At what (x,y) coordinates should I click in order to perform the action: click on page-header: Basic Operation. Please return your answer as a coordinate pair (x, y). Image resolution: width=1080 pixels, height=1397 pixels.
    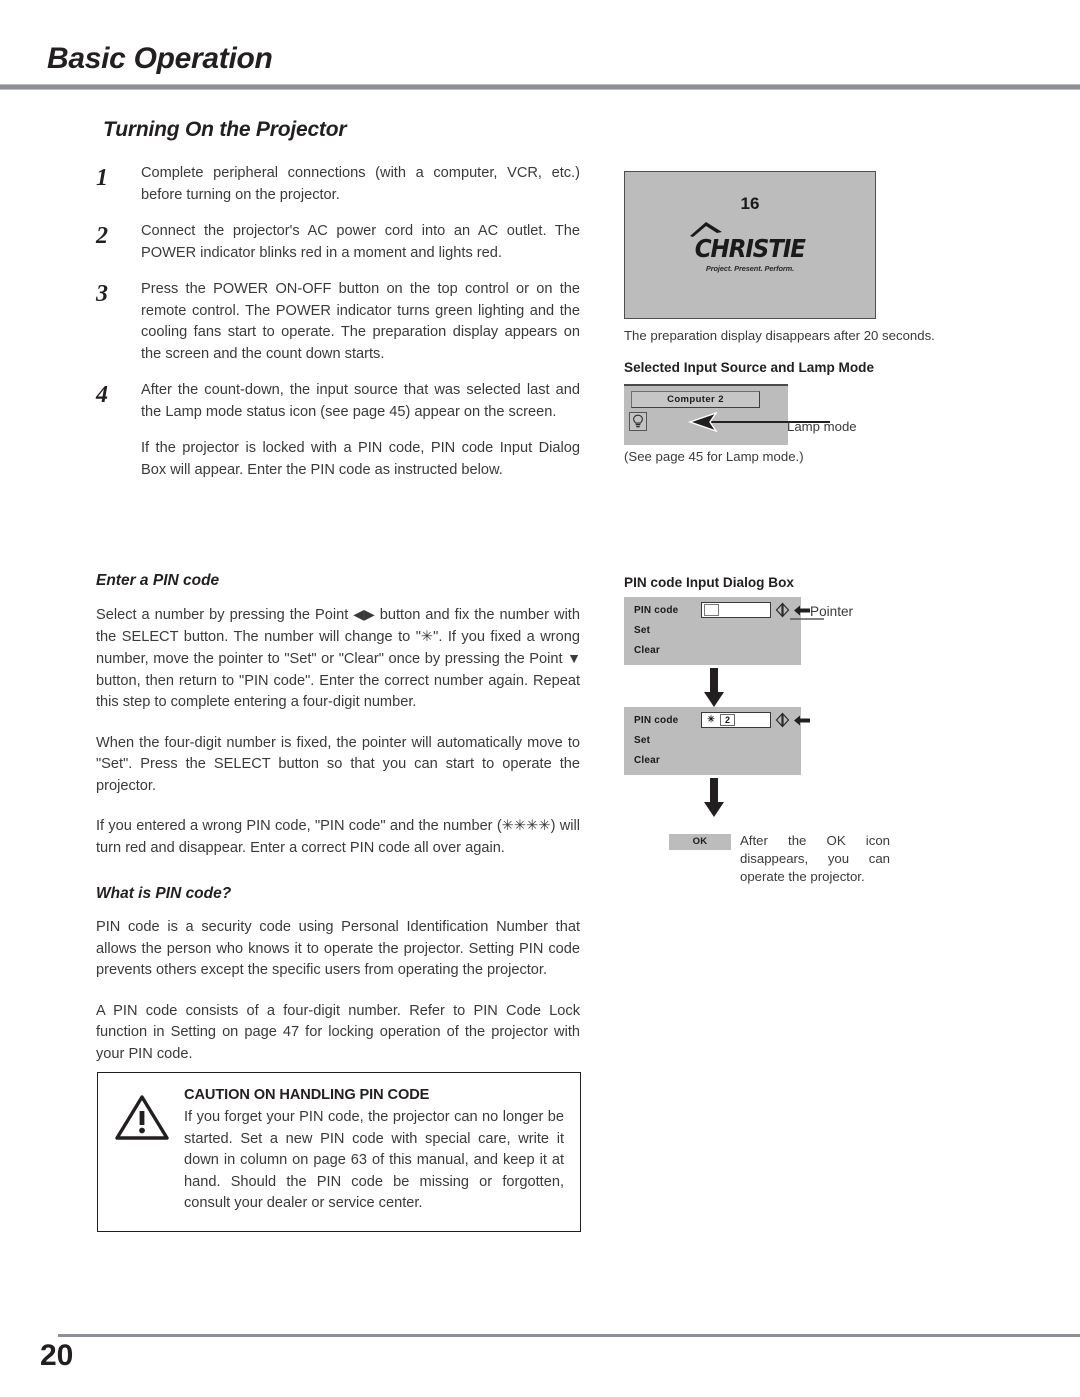
    Looking at the image, I should click on (540, 46).